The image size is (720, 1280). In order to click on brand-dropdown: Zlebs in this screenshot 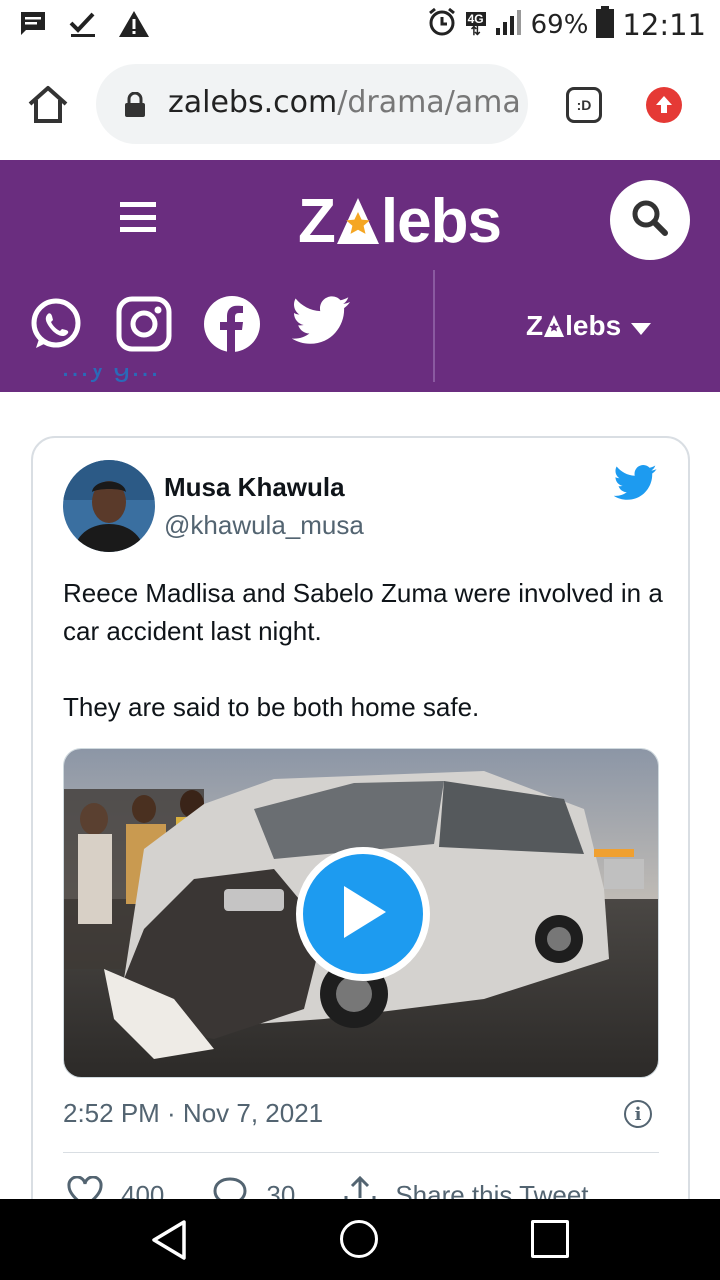, I will do `click(589, 326)`.